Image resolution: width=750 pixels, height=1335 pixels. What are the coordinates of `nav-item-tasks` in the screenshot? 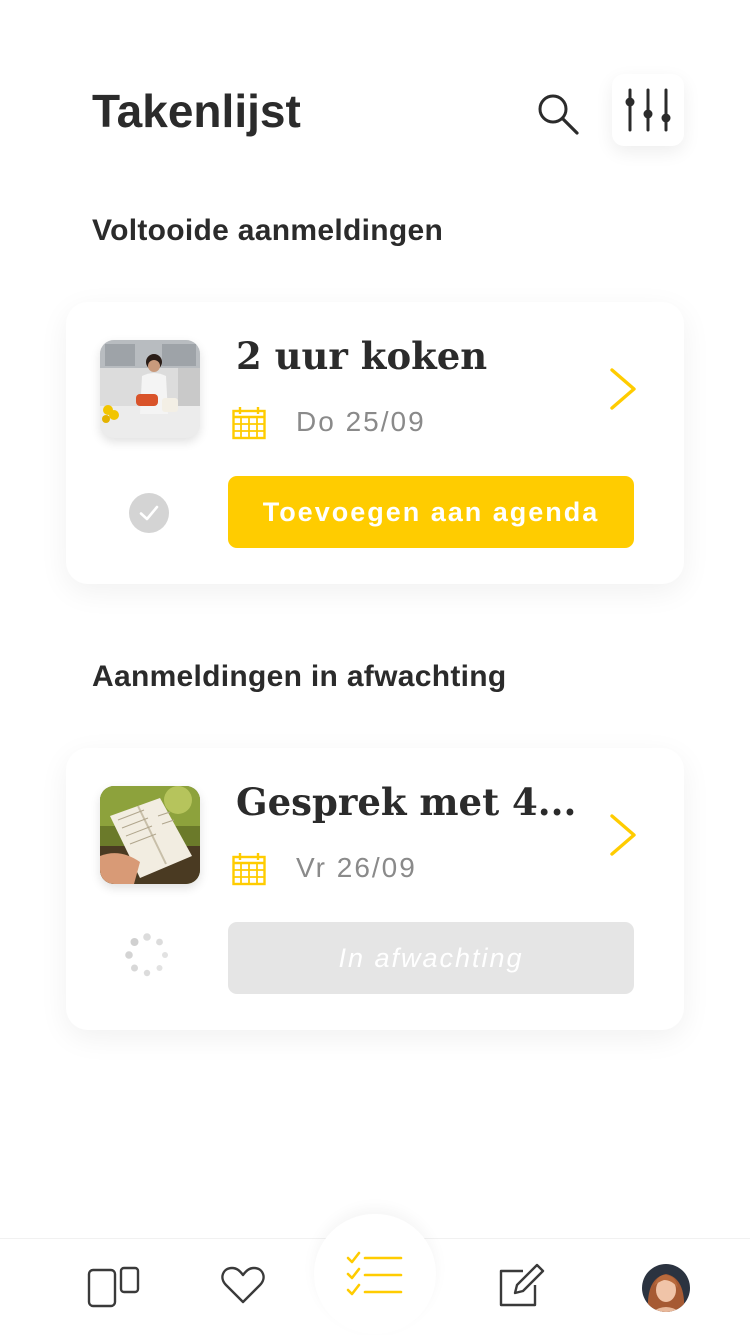 It's located at (374, 1275).